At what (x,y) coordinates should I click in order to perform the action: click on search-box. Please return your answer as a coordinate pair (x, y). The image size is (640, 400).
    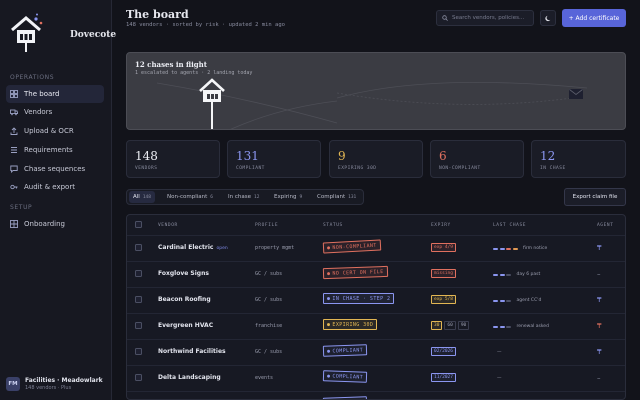
    Looking at the image, I should click on (485, 18).